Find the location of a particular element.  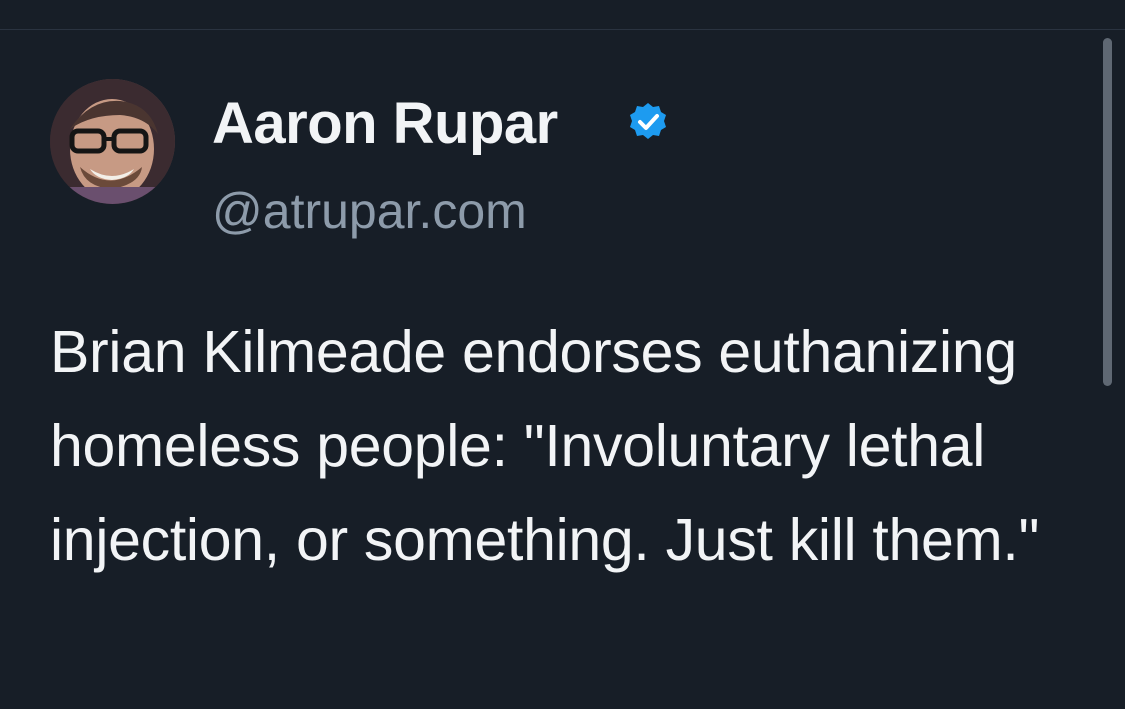

scrollbar is located at coordinates (1107, 212).